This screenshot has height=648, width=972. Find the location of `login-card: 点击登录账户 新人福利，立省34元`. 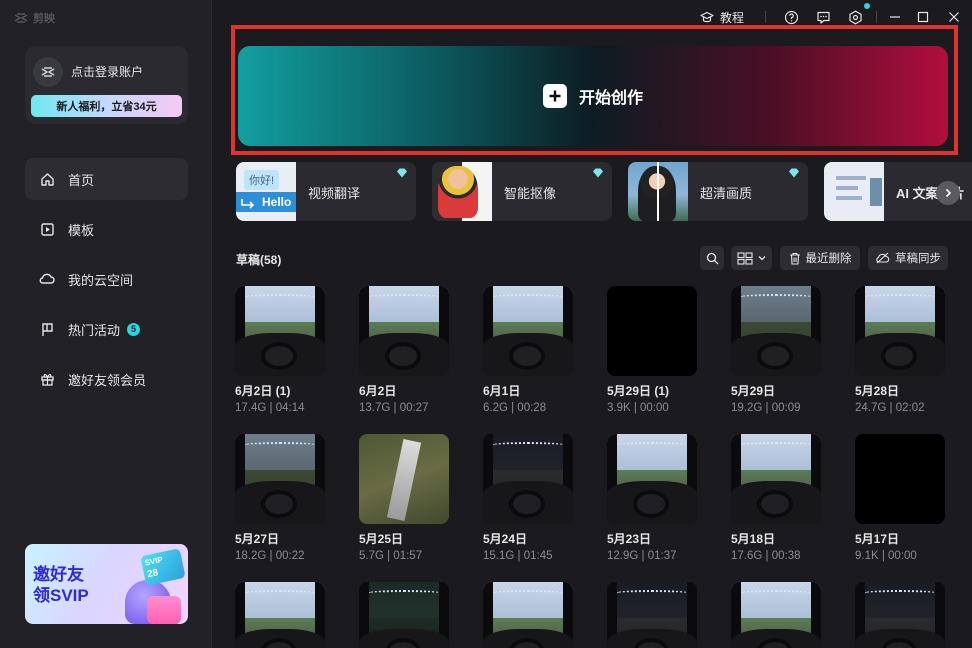

login-card: 点击登录账户 新人福利，立省34元 is located at coordinates (106, 85).